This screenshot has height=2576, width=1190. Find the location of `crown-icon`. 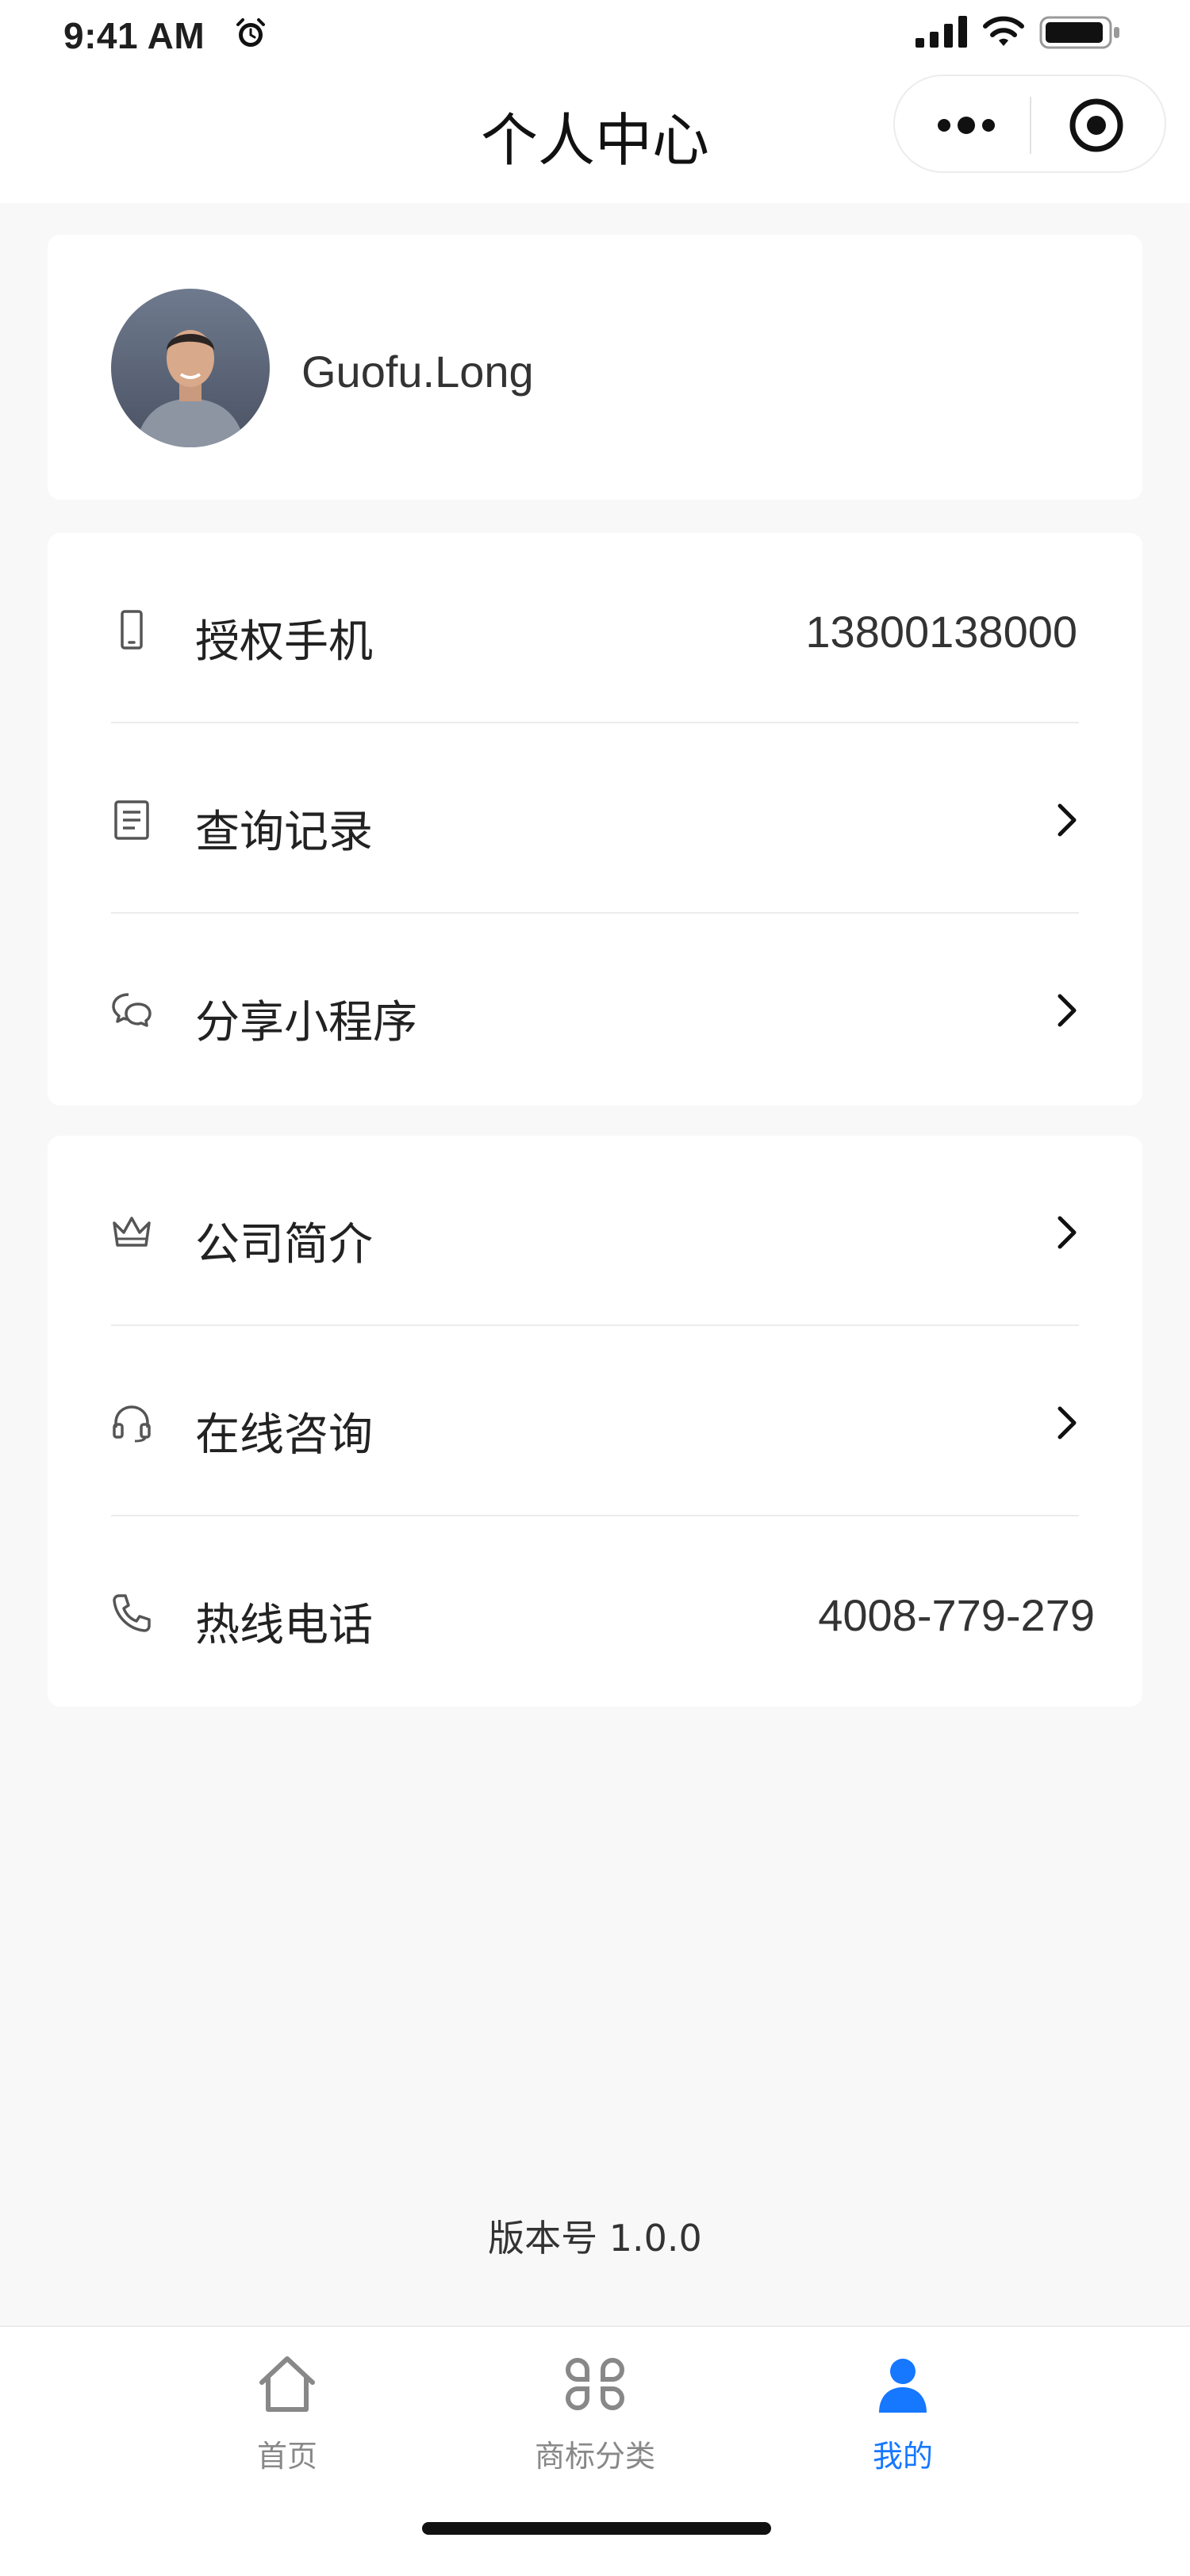

crown-icon is located at coordinates (132, 1232).